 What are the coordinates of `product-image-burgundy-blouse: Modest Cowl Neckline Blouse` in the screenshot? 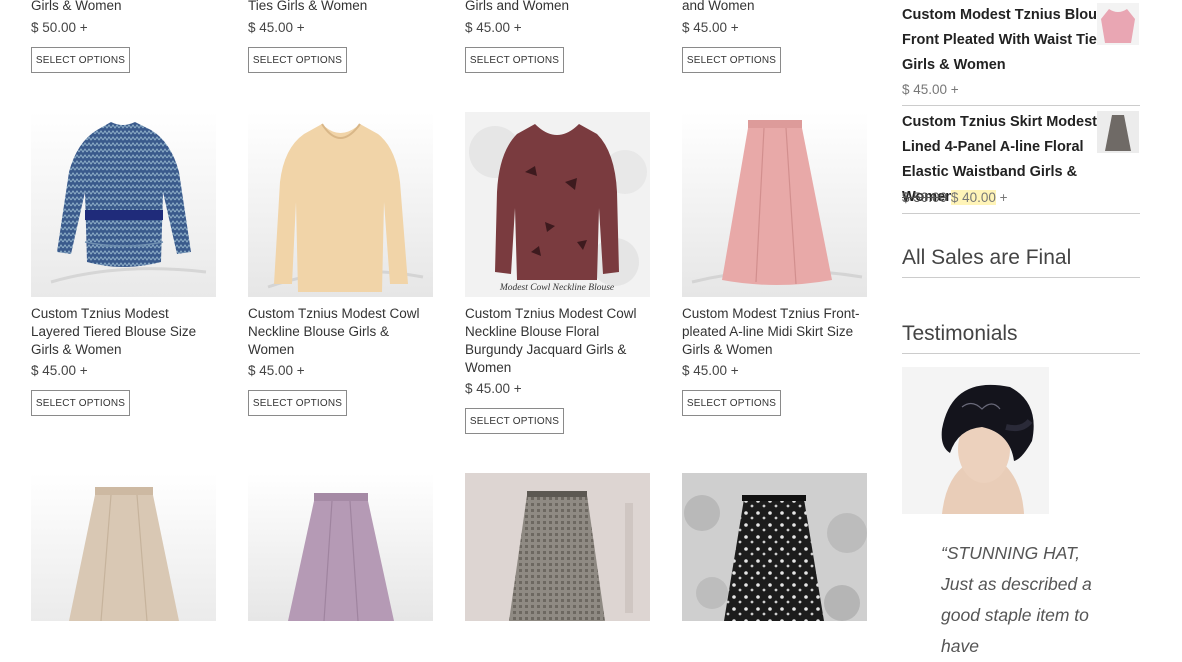 It's located at (557, 204).